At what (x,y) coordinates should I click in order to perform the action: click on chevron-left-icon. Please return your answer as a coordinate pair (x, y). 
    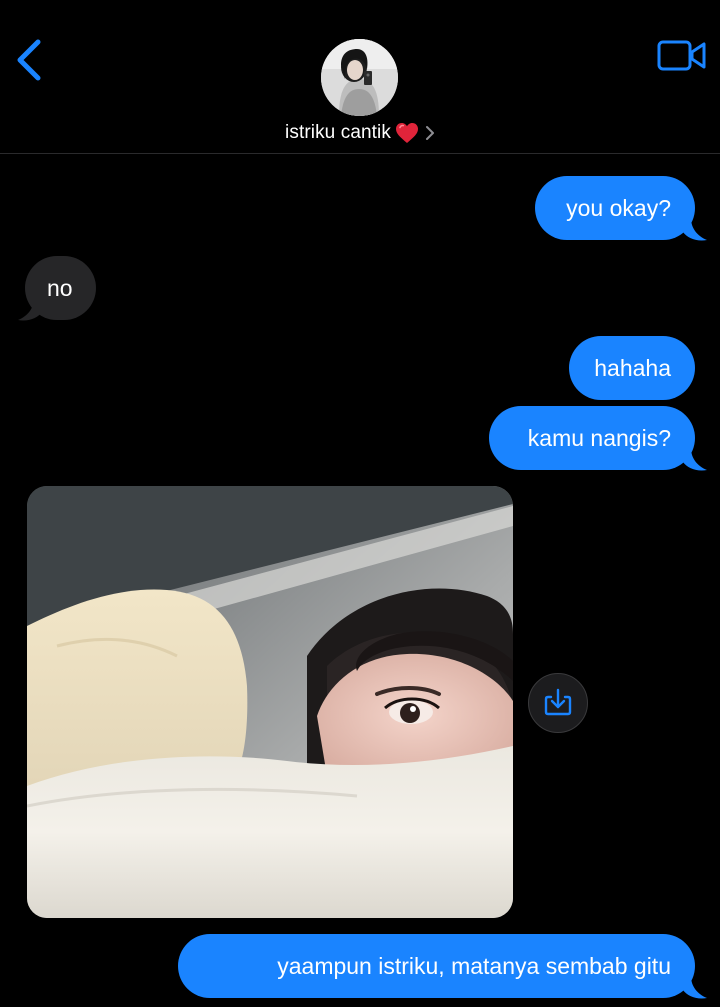
    Looking at the image, I should click on (29, 60).